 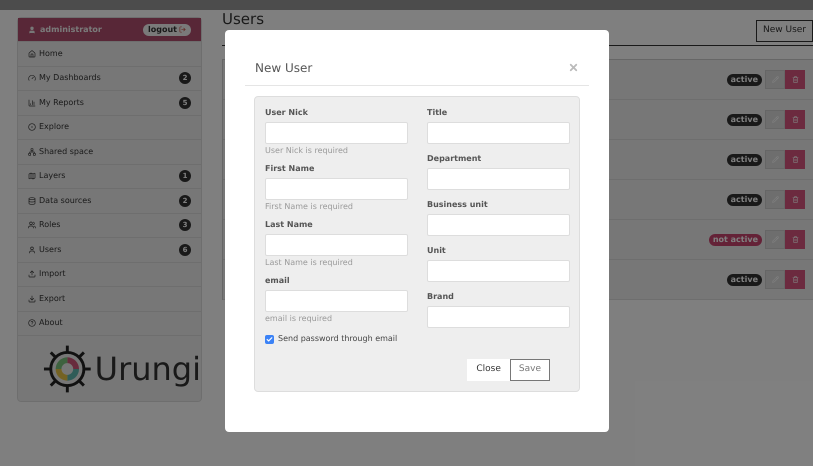 I want to click on logo-text: Urungi, so click(x=147, y=368).